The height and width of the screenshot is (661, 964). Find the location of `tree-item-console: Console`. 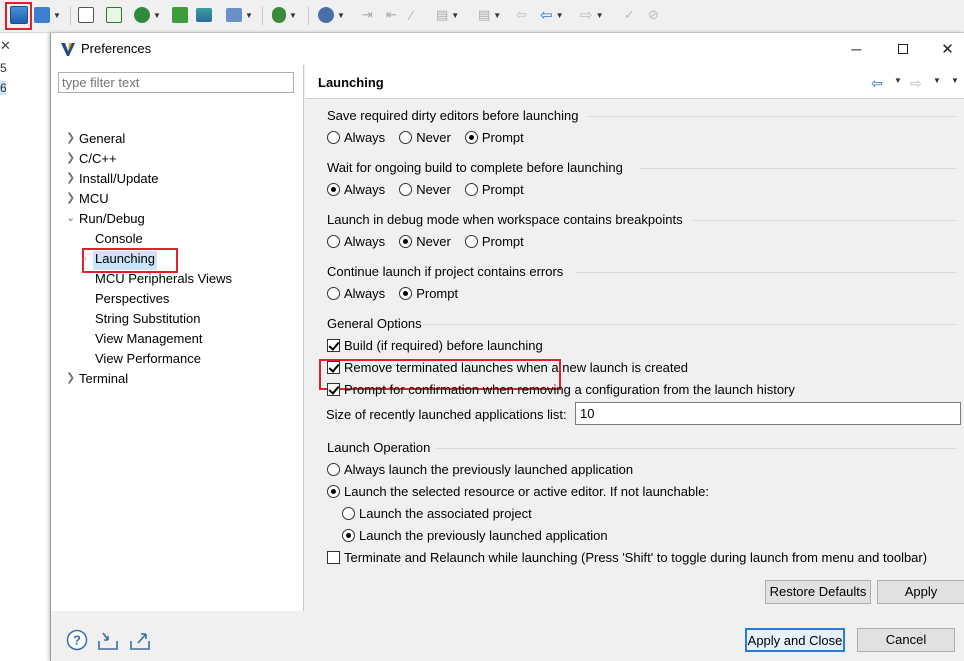

tree-item-console: Console is located at coordinates (119, 238).